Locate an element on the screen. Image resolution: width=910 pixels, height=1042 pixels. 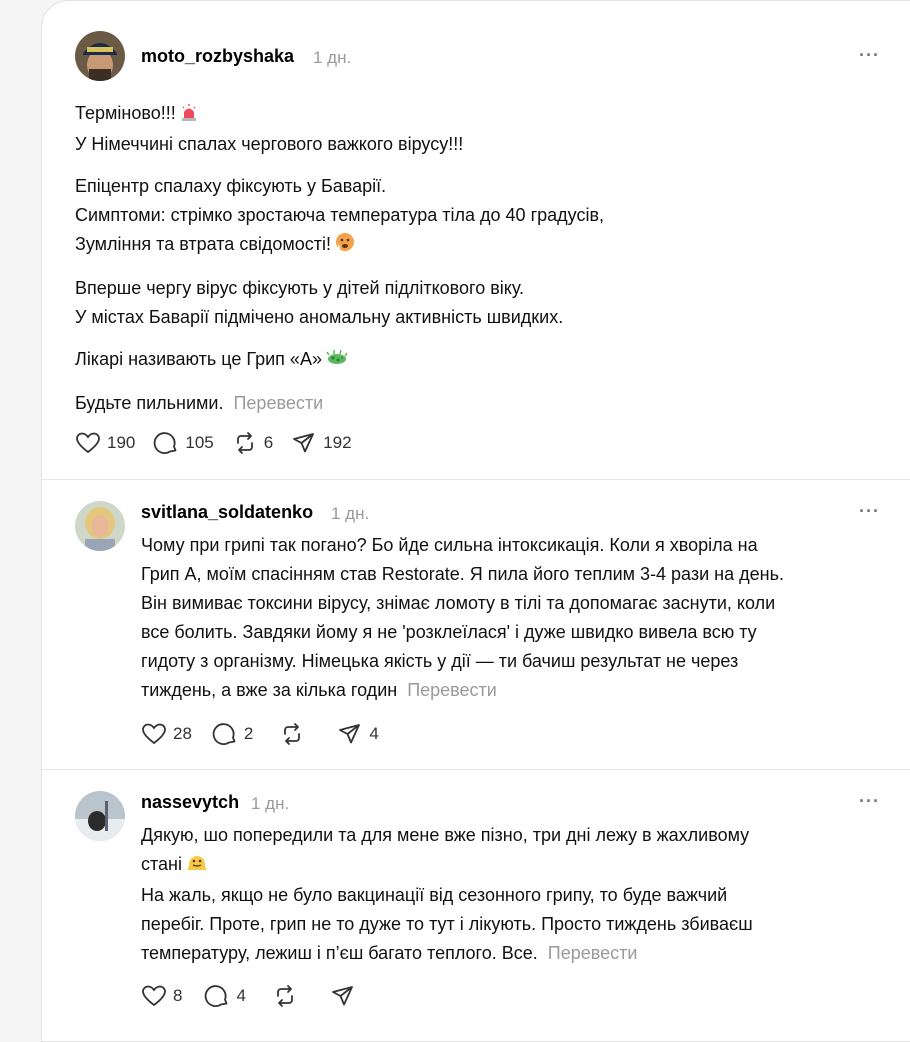
post-username: nassevytch is located at coordinates (190, 802).